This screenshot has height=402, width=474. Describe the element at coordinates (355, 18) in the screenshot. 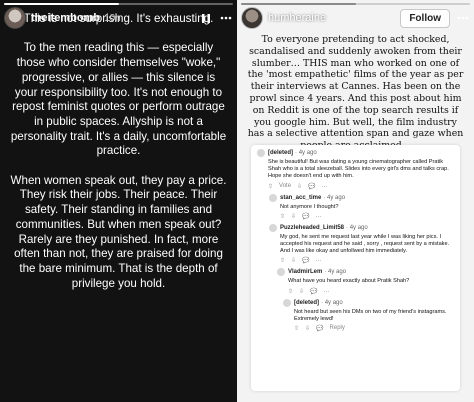

I see `story-header: humheraine Follow` at that location.